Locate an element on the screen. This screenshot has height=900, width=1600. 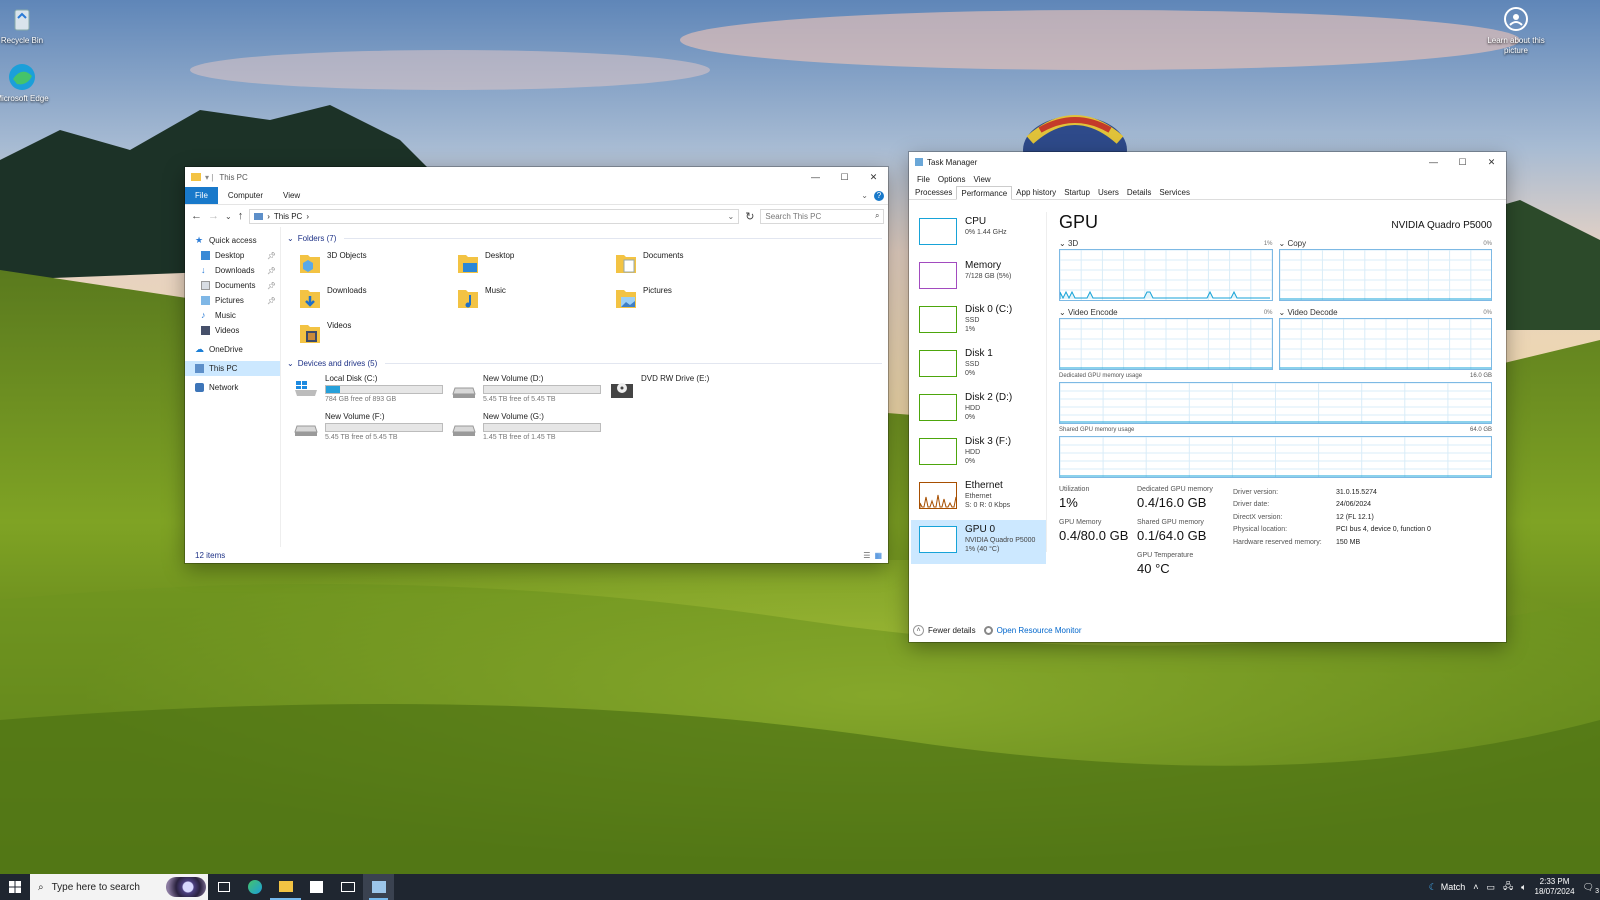
explorer-titlebar: ▾ | This PC — ☐ ✕ is located at coordinates (536, 177).